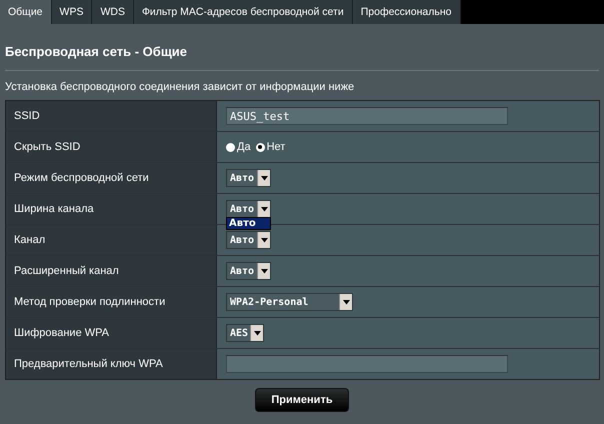 The height and width of the screenshot is (424, 604). What do you see at coordinates (111, 364) in the screenshot?
I see `field-label: Предварительный ключ WPA` at bounding box center [111, 364].